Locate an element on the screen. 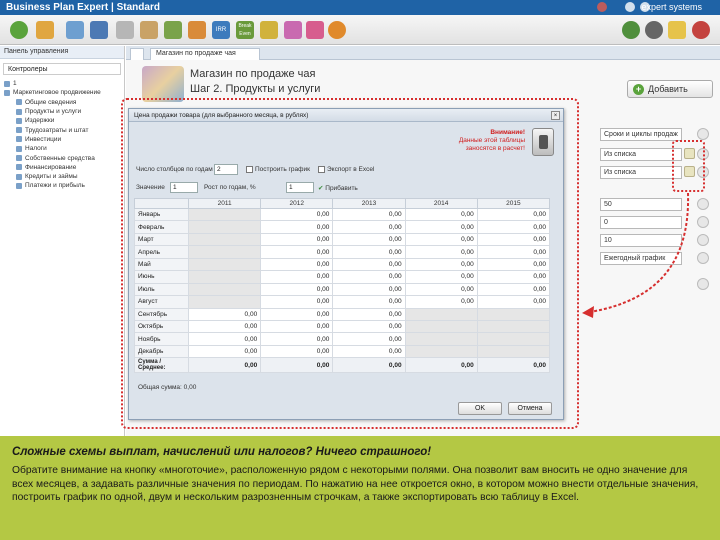 Image resolution: width=720 pixels, height=540 pixels. tree-item: Платежи и прибыль is located at coordinates (64, 185).